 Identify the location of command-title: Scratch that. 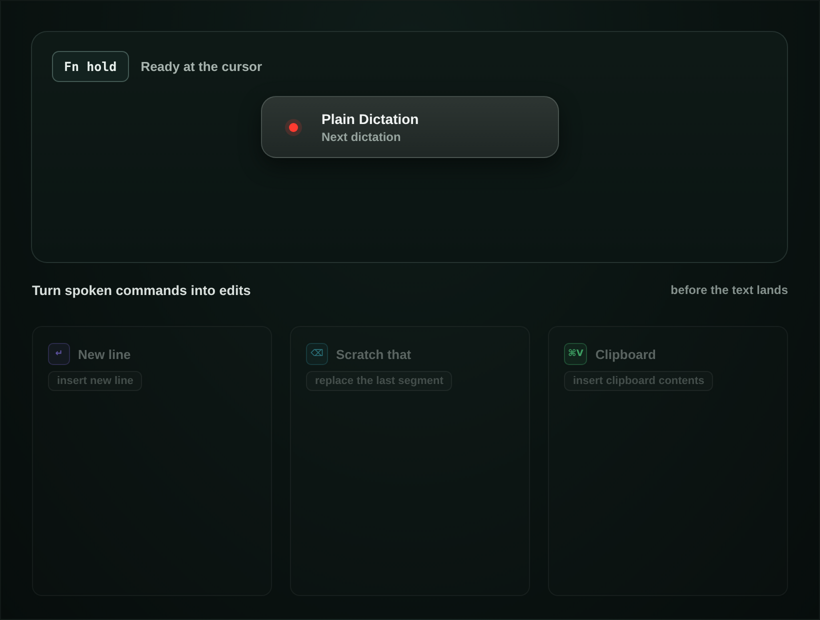
(374, 354).